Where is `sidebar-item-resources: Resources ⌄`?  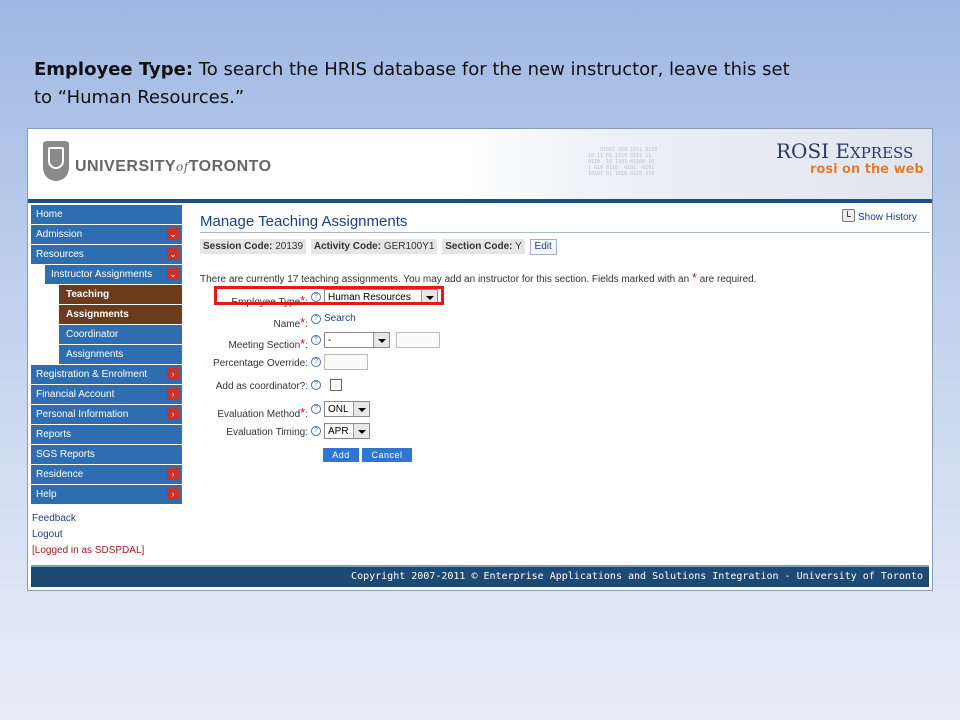 sidebar-item-resources: Resources ⌄ is located at coordinates (106, 254).